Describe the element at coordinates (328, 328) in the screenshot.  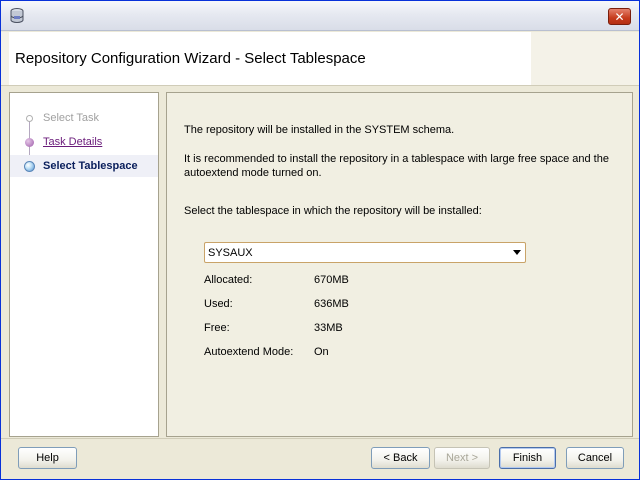
I see `free-value: 33MB` at that location.